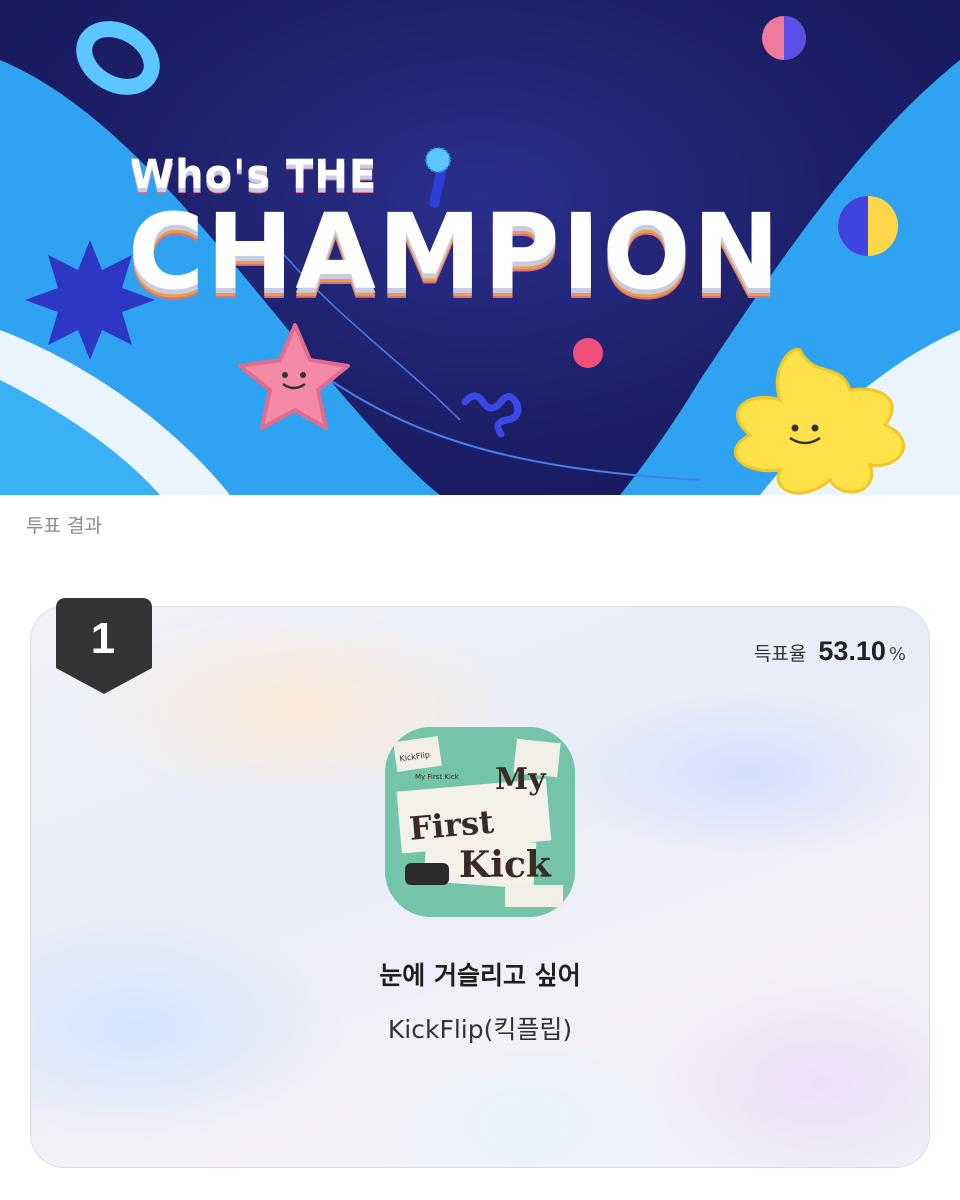 The height and width of the screenshot is (1200, 960). Describe the element at coordinates (452, 825) in the screenshot. I see `album-text-first: First` at that location.